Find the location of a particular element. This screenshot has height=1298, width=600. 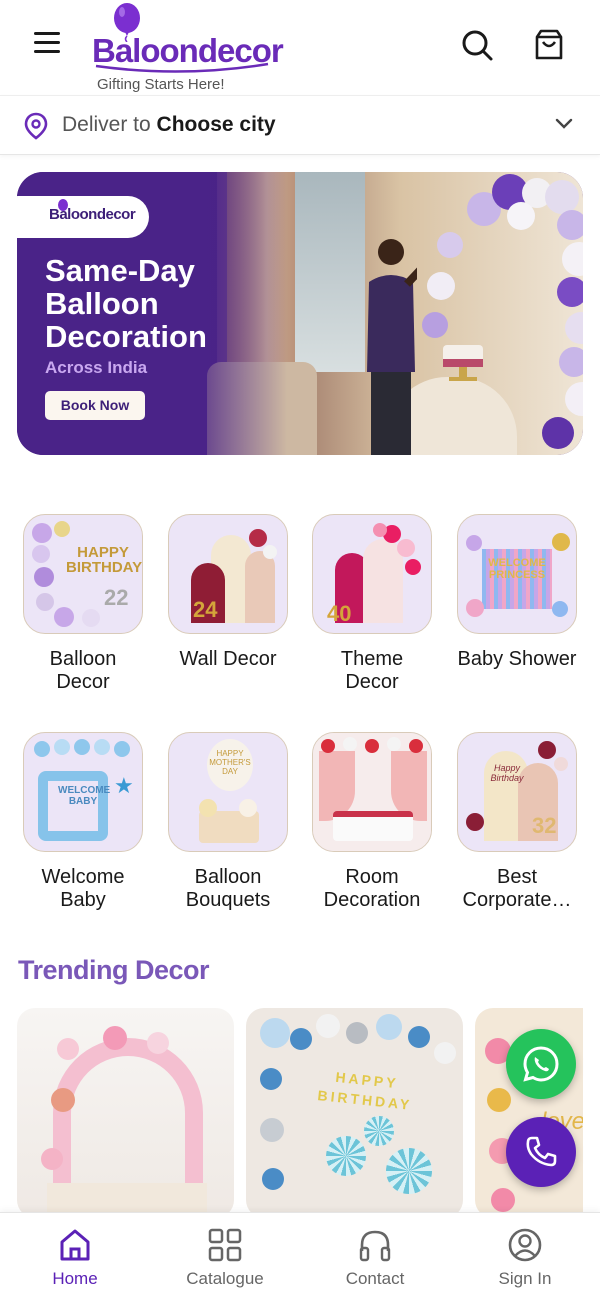

trending-card-blue-birthday: HAPPY BIRTHDAY is located at coordinates (354, 1113).